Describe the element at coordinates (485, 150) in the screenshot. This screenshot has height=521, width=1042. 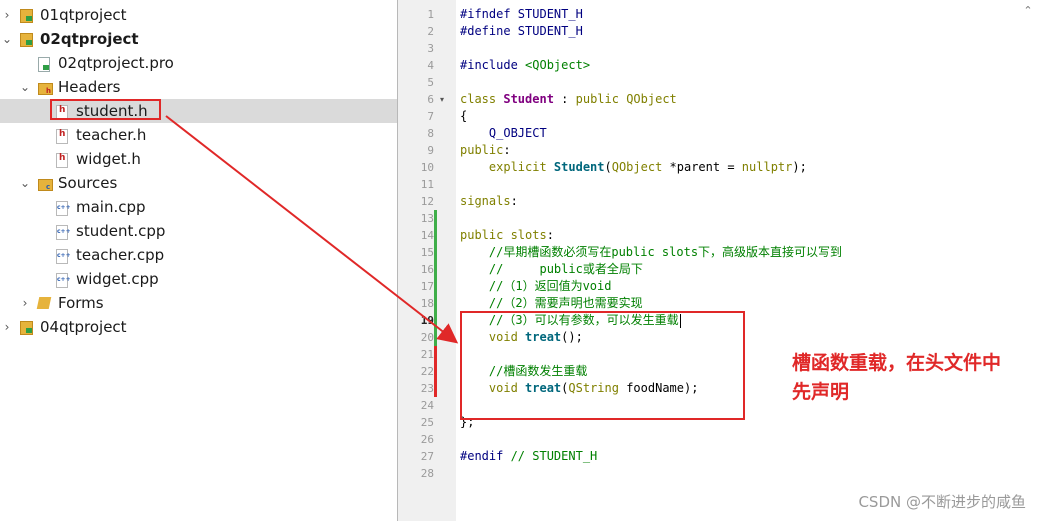
I see `code-line: public:` at that location.